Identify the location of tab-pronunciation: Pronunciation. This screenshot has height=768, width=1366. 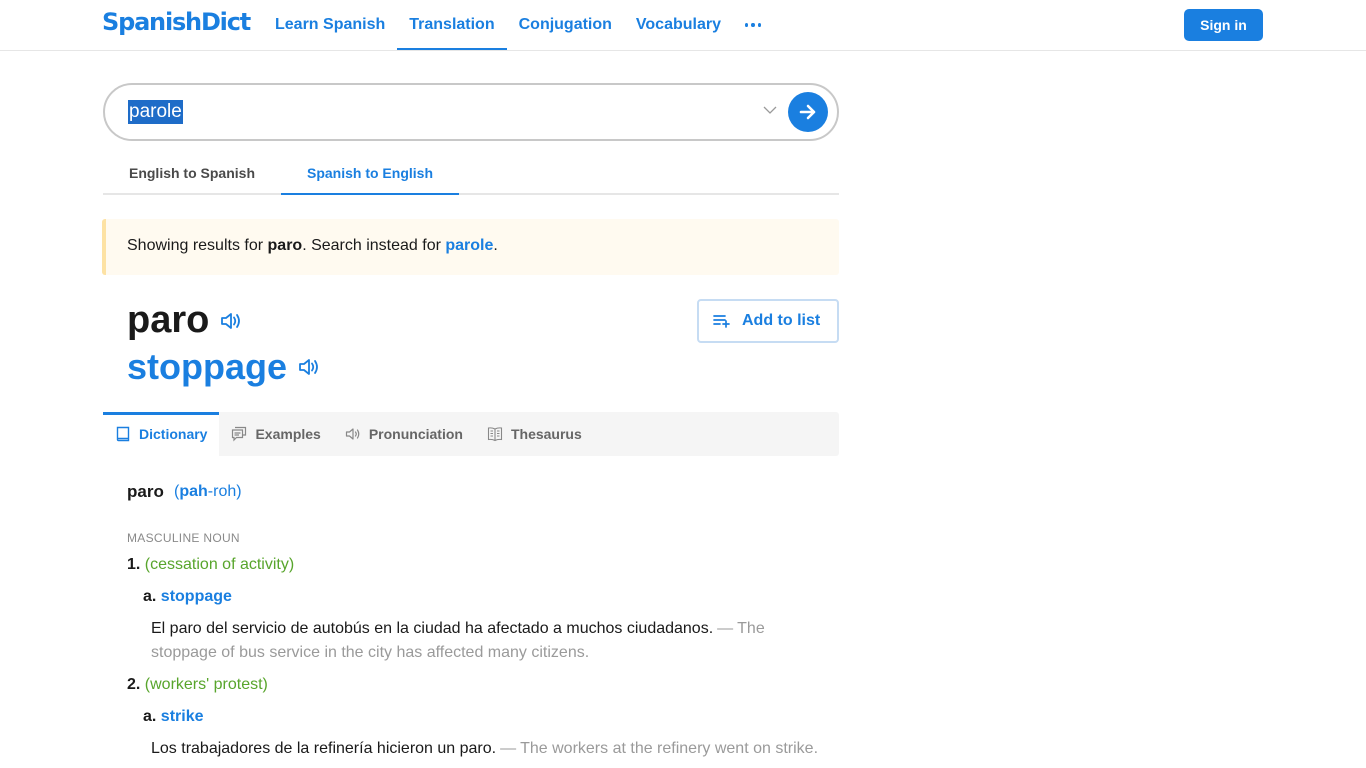
(404, 434).